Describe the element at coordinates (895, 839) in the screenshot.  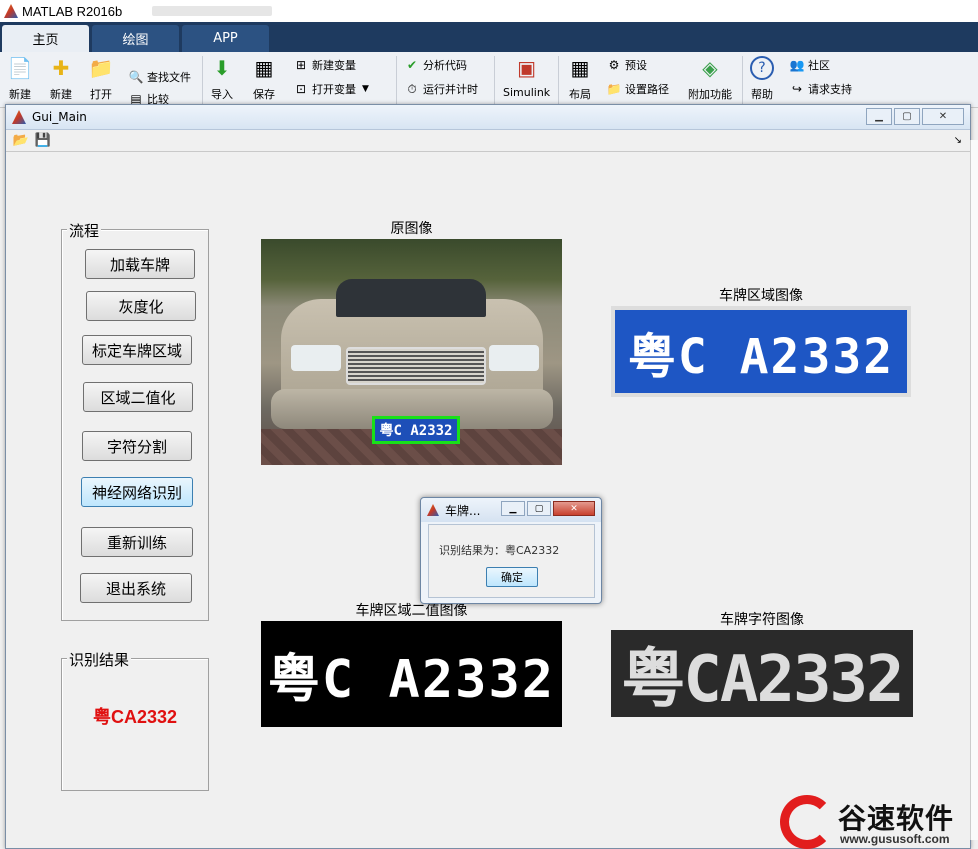
I see `watermark-url: www.gususoft.com` at that location.